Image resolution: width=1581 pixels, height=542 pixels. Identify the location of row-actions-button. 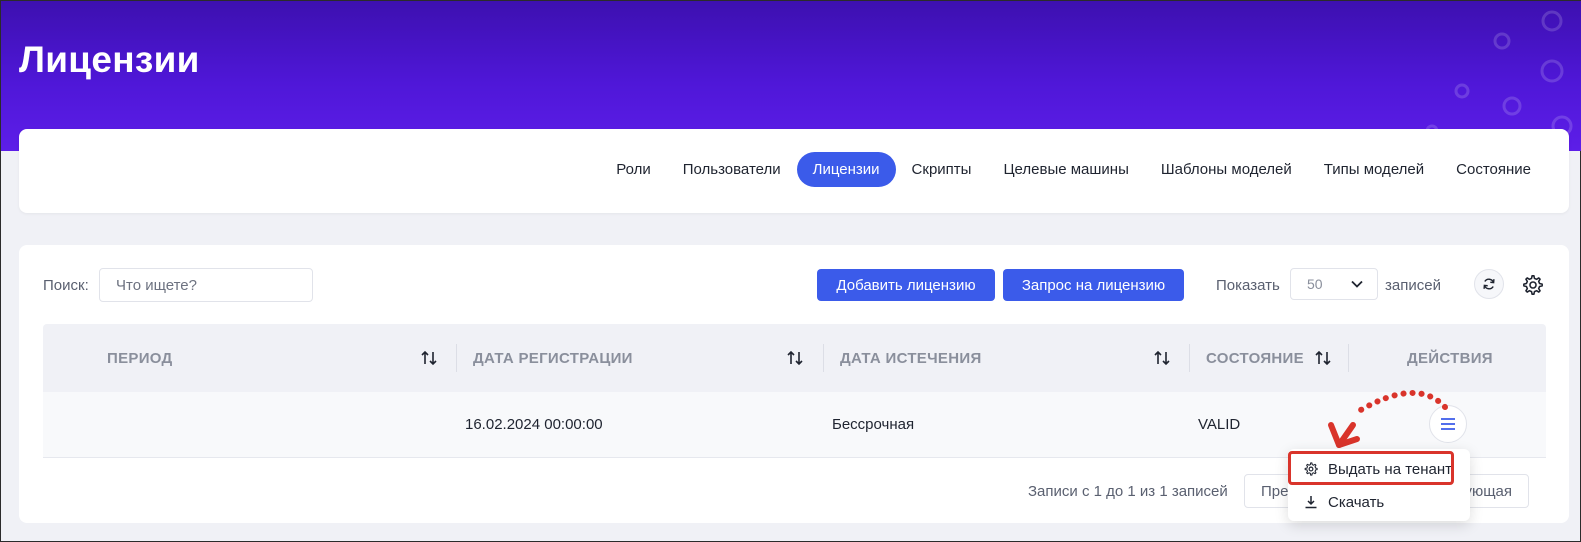
(1448, 424).